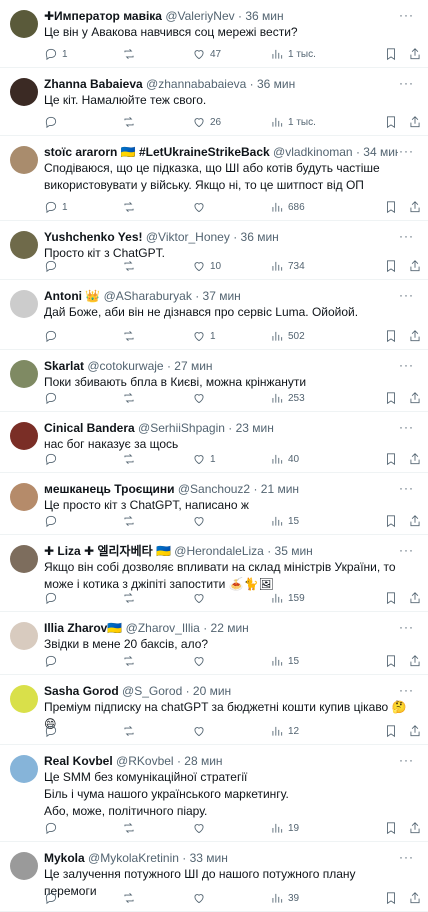 This screenshot has width=428, height=912. I want to click on author-handle: @Sanchouz2, so click(214, 489).